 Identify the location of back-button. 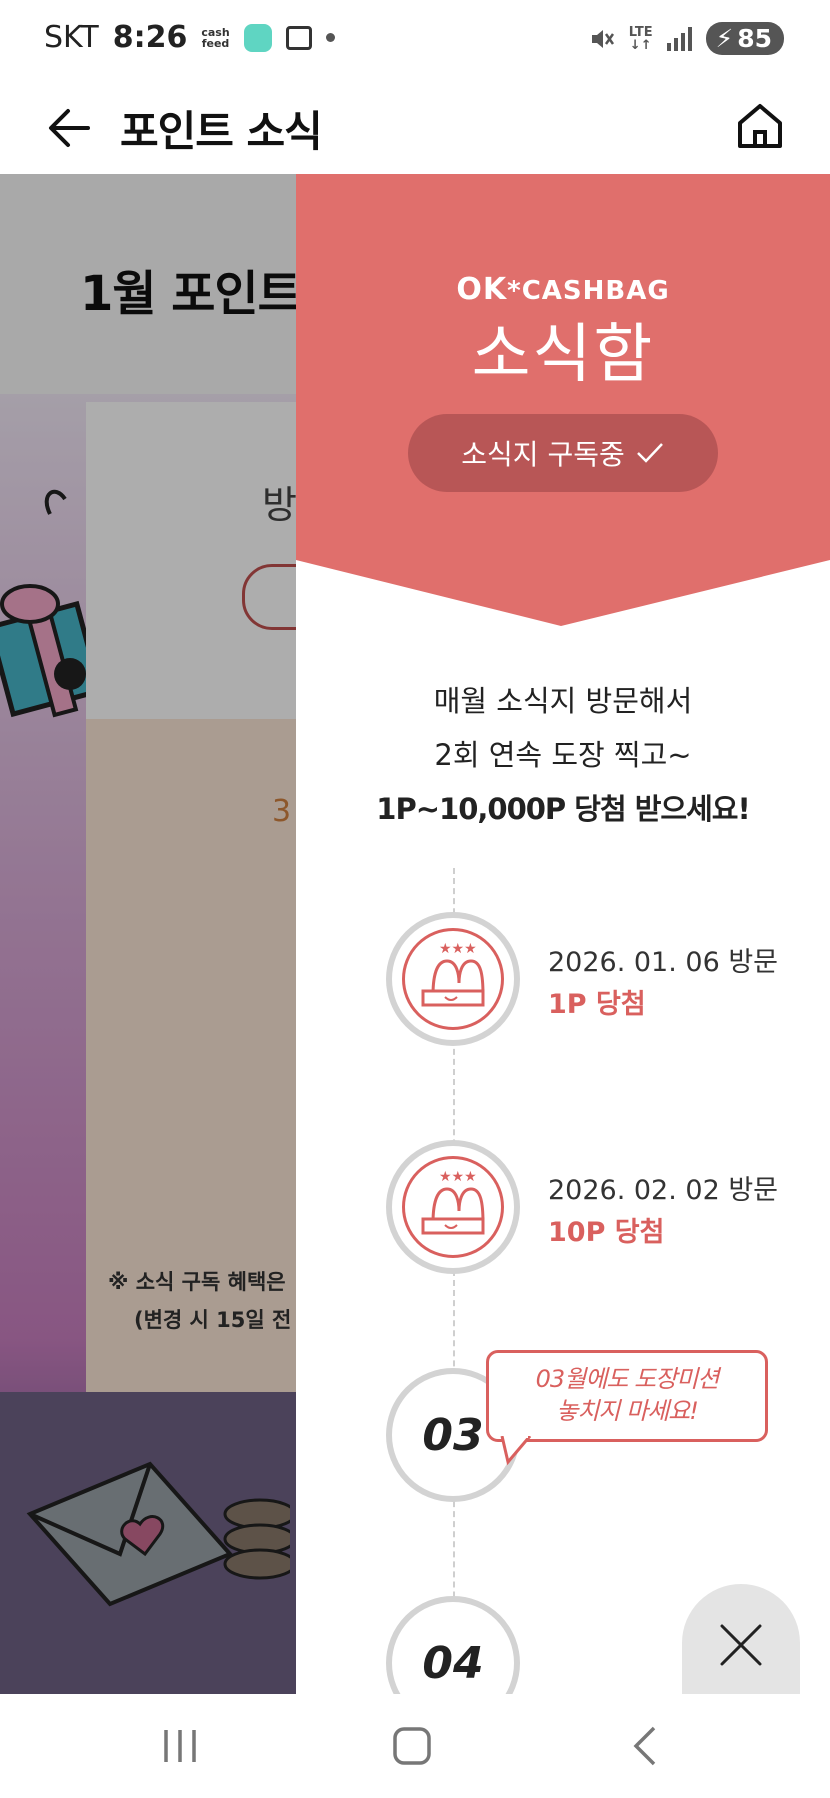
(70, 128).